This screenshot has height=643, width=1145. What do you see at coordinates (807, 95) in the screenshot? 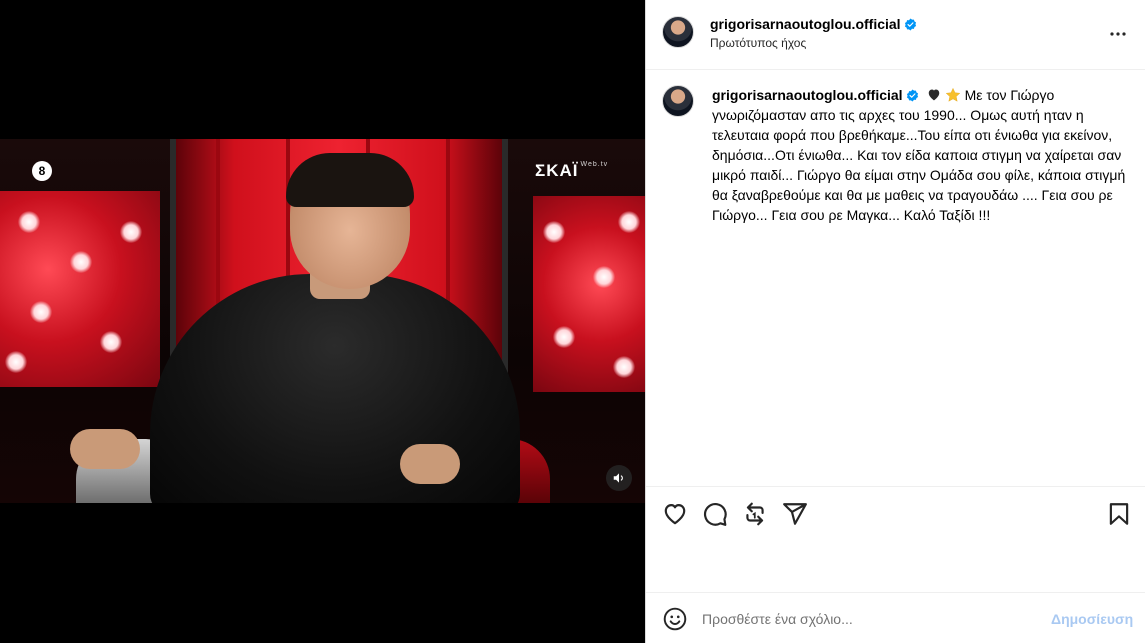
I see `caption-username-text: grigorisarnaoutoglou.official` at bounding box center [807, 95].